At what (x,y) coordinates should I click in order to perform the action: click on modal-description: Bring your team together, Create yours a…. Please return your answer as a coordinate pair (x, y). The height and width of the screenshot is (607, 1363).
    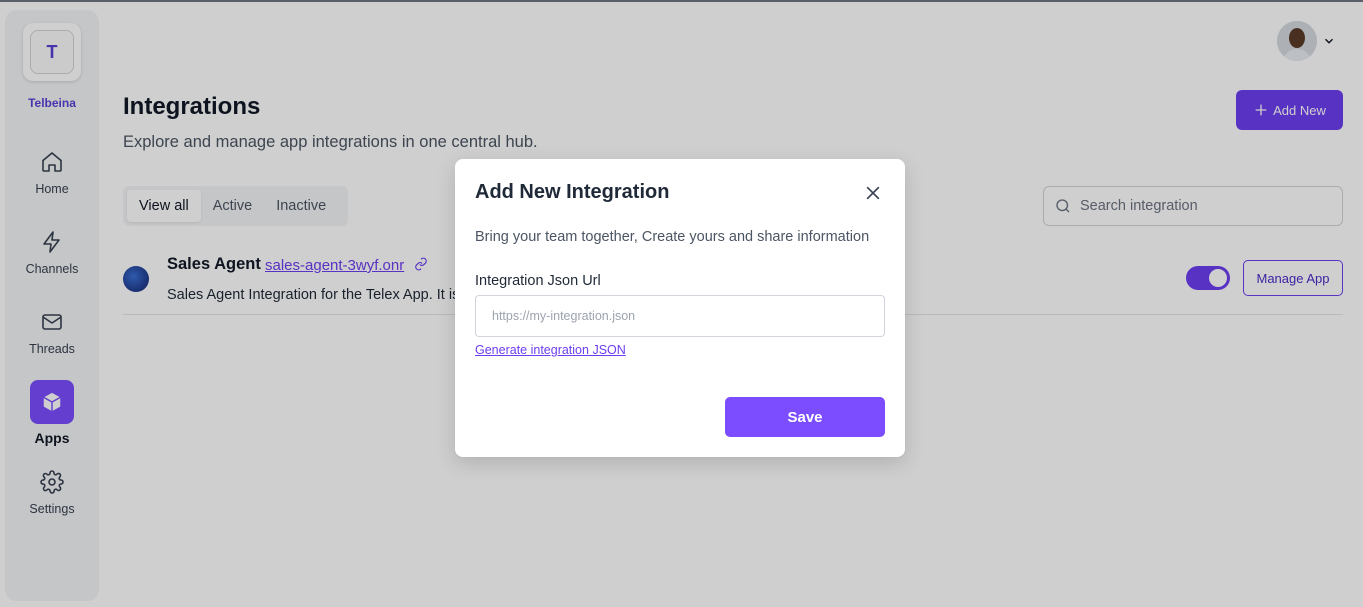
    Looking at the image, I should click on (672, 237).